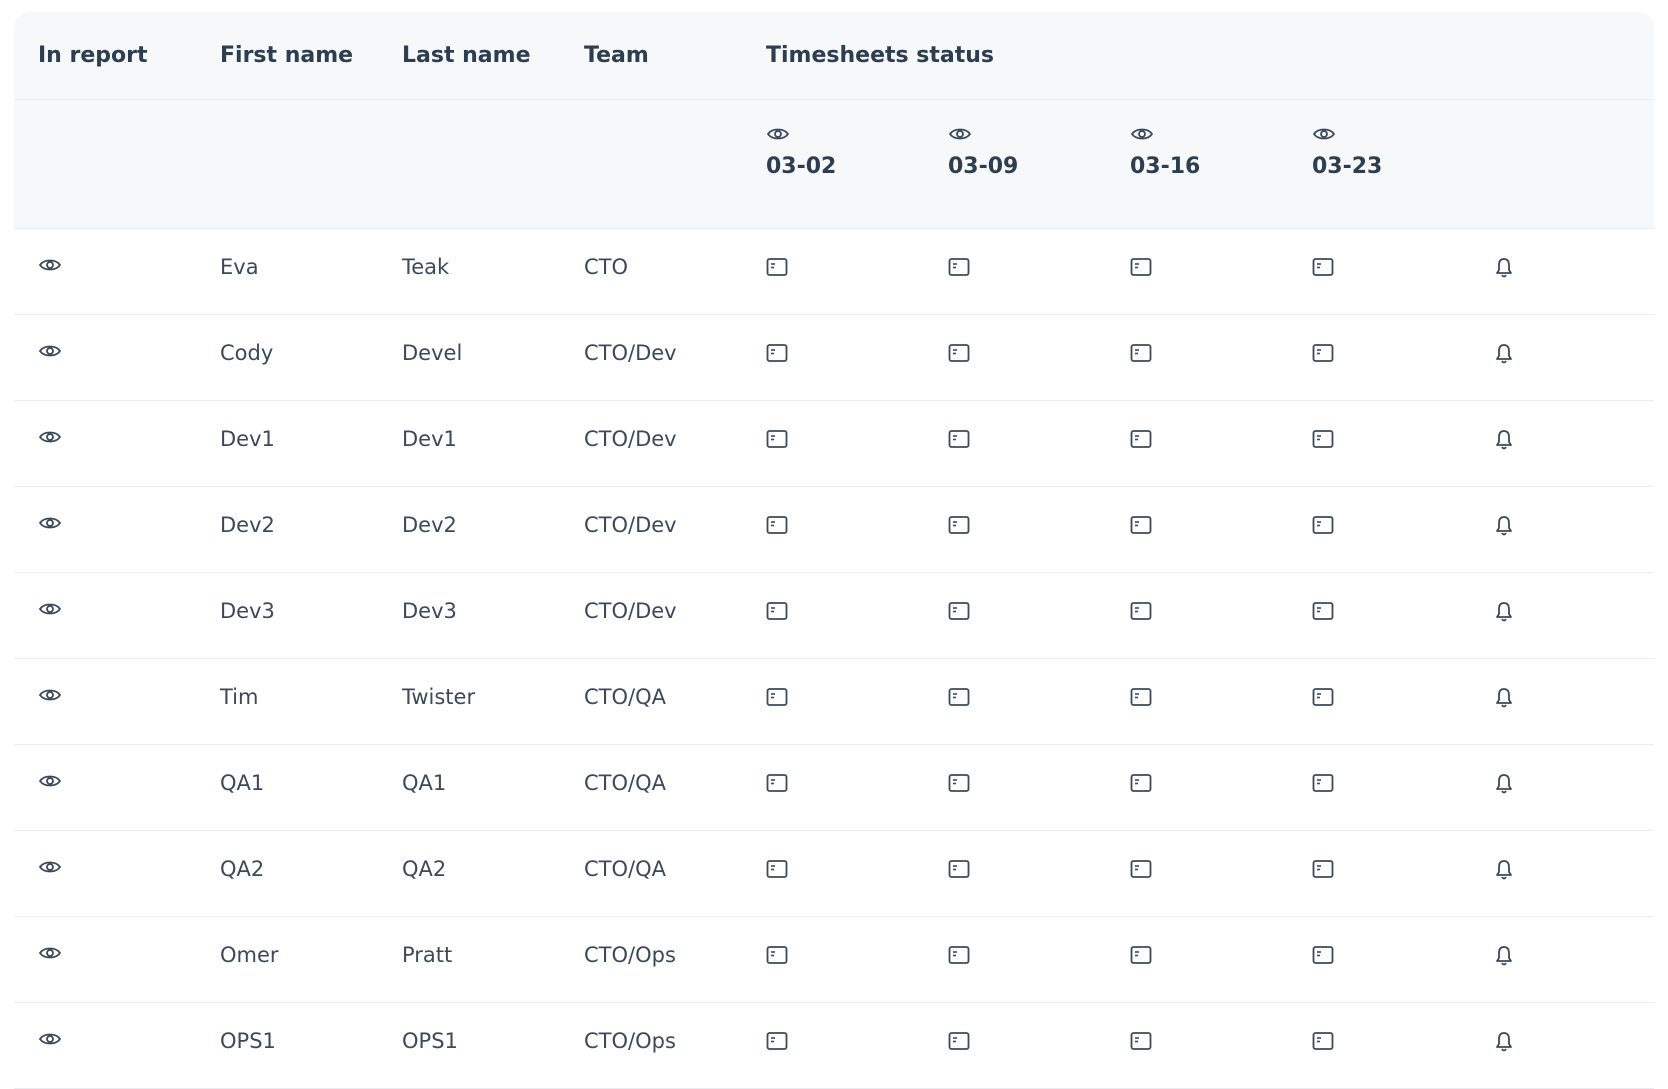 The height and width of the screenshot is (1089, 1668). What do you see at coordinates (247, 439) in the screenshot?
I see `first-name-cell: Dev1` at bounding box center [247, 439].